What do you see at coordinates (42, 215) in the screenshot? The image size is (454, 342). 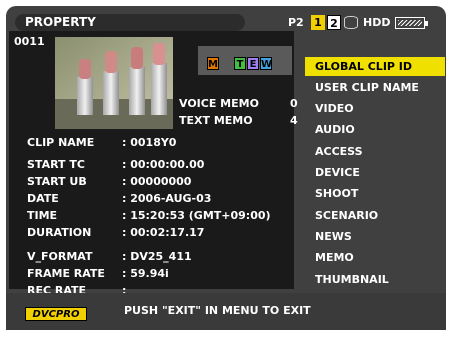 I see `property-label: TIME` at bounding box center [42, 215].